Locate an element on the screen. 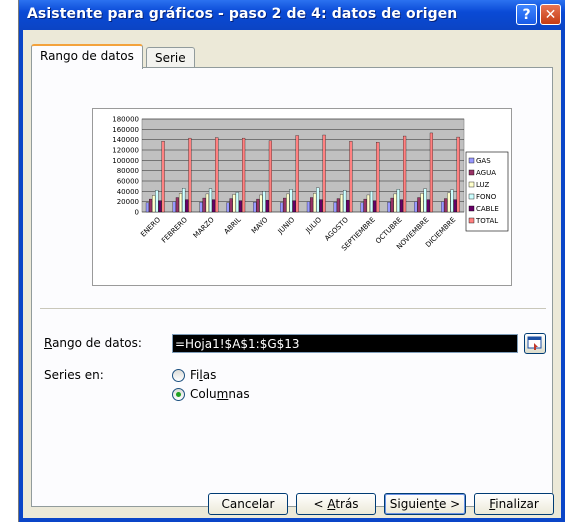  next-button: Siguiente > is located at coordinates (425, 504).